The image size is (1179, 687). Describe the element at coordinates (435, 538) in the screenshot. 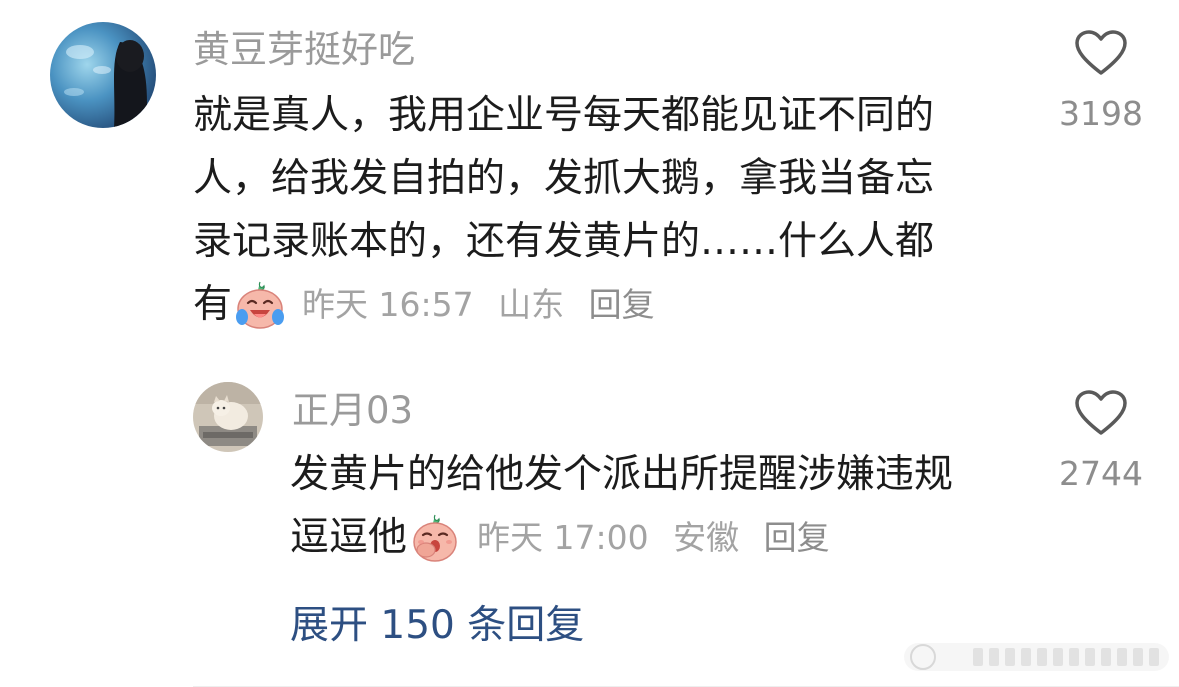

I see `snickering-peach-emoji` at that location.